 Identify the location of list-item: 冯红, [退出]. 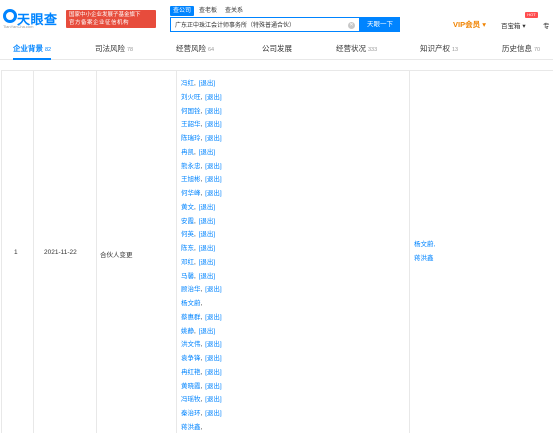
(201, 84).